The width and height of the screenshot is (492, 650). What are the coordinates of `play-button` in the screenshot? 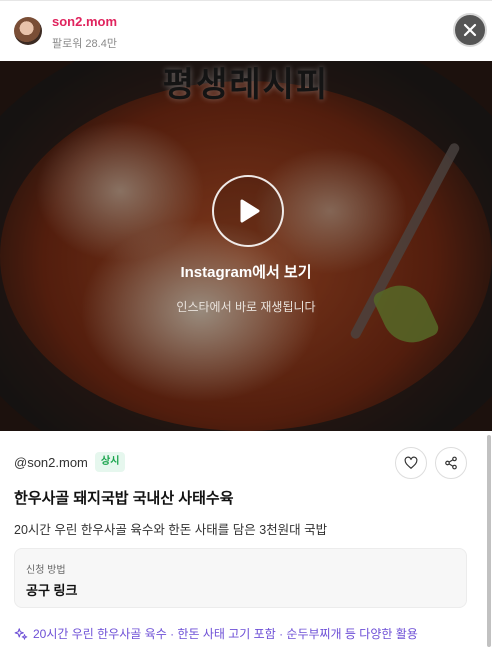 It's located at (248, 211).